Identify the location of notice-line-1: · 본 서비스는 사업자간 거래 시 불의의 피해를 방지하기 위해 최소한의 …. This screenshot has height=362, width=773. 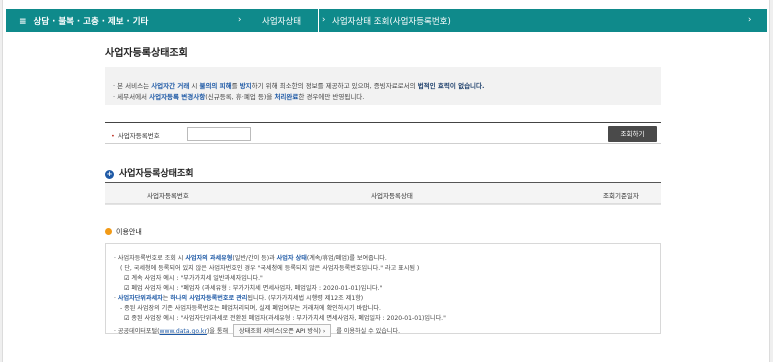
(299, 86).